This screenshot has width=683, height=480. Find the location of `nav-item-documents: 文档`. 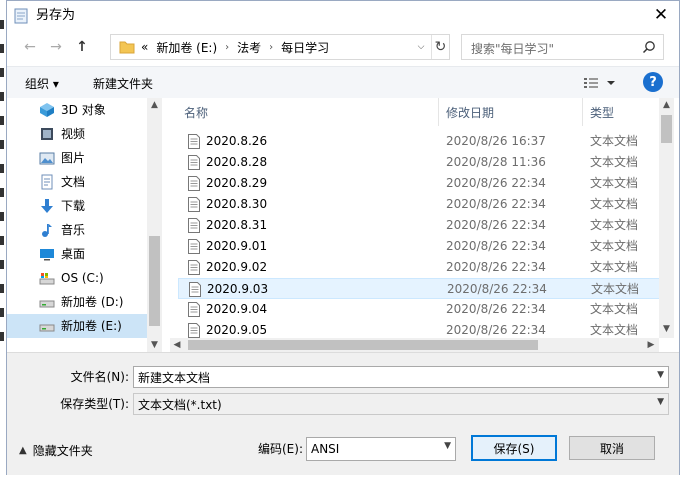

nav-item-documents: 文档 is located at coordinates (77, 182).